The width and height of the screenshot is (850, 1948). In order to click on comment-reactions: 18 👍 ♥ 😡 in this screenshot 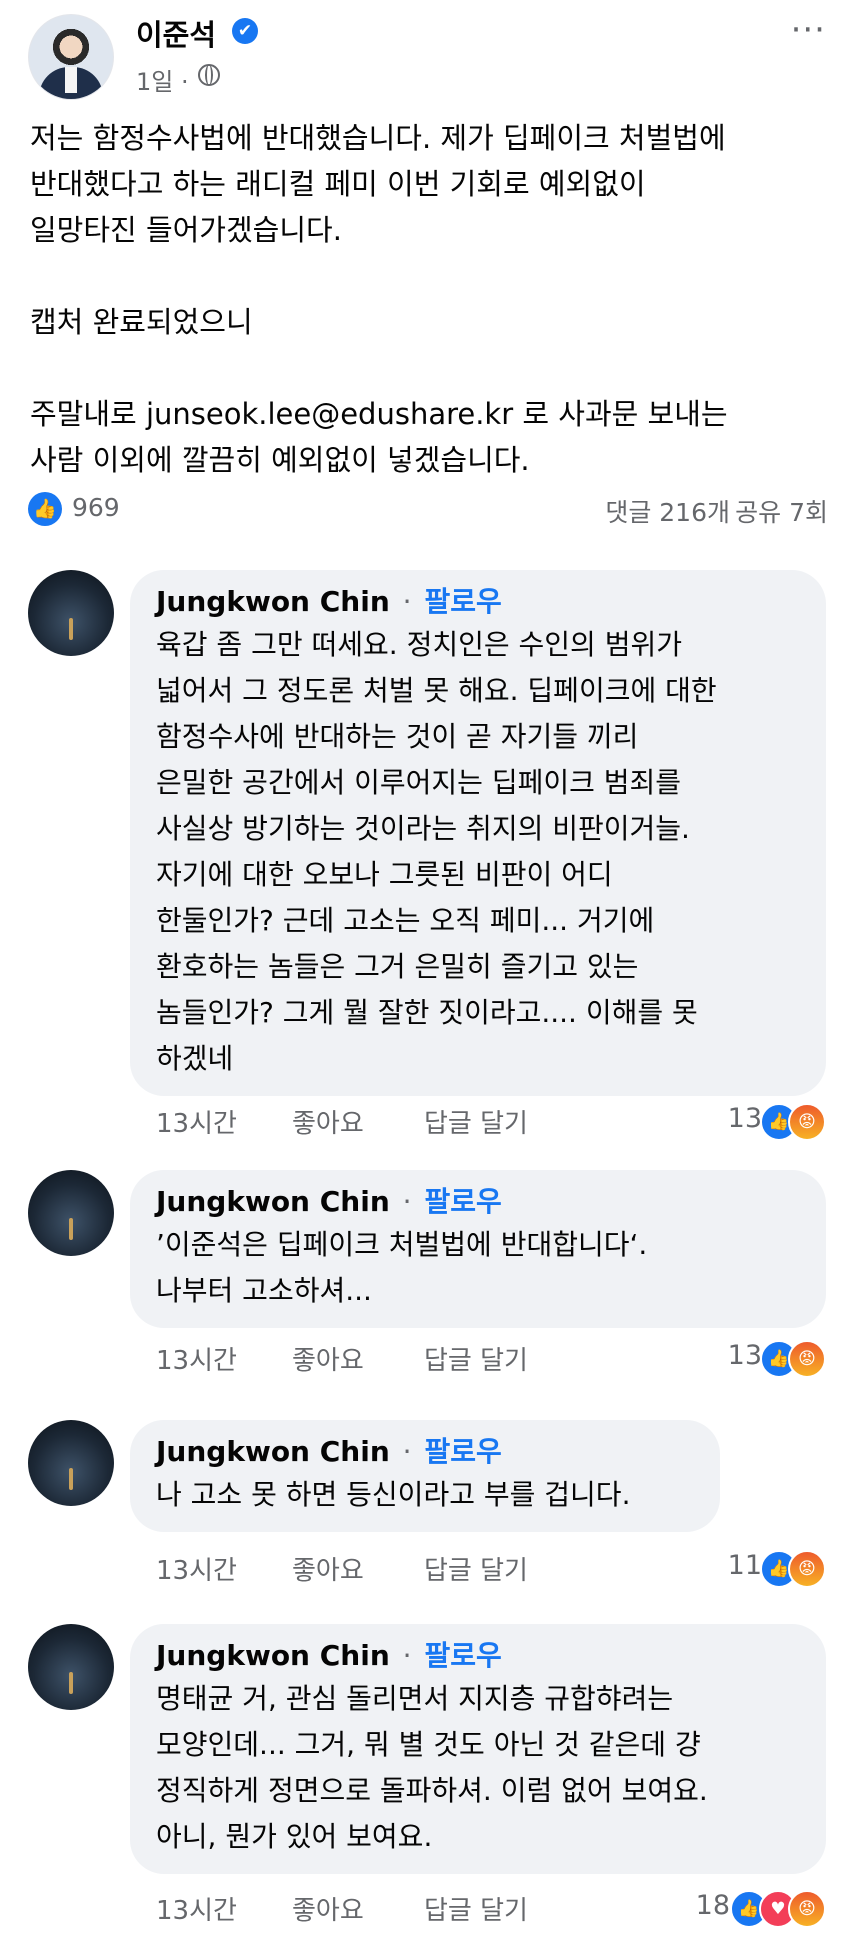, I will do `click(736, 1909)`.